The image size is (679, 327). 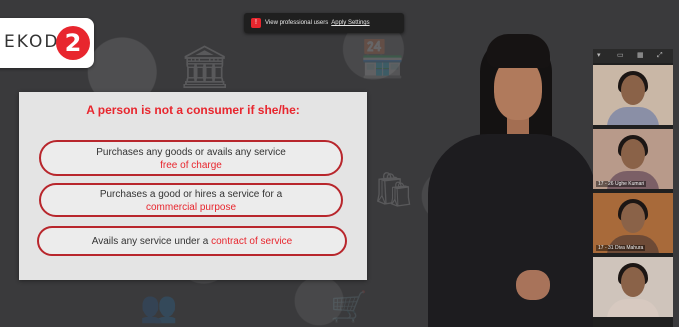 I want to click on participant-name: 17 - 26 Ughe Kumari, so click(x=621, y=184).